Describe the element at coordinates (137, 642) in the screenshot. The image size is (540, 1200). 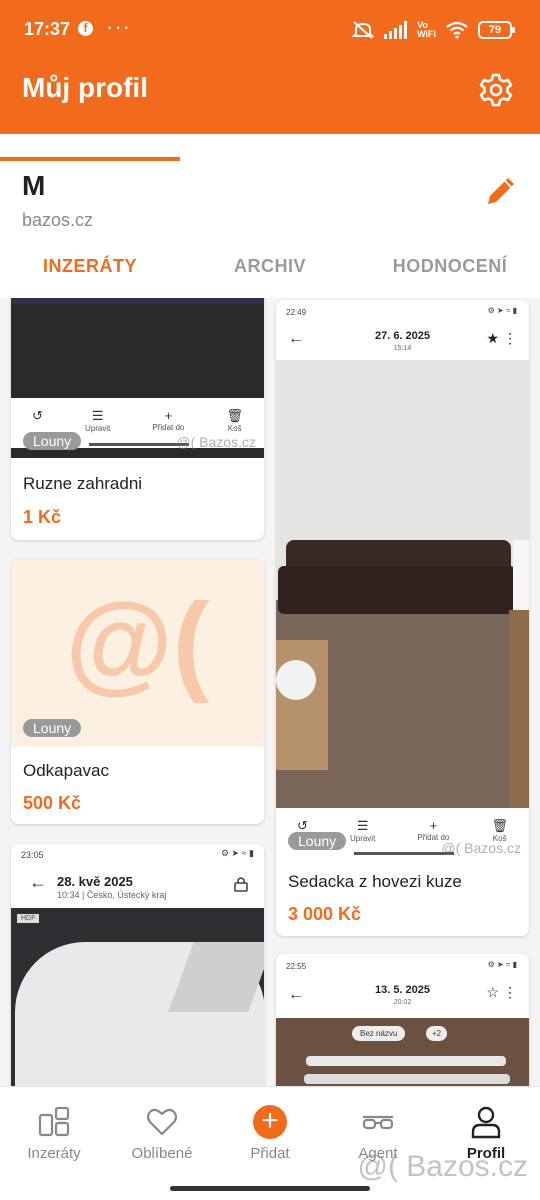
I see `bazos-logo-placeholder: @(` at that location.